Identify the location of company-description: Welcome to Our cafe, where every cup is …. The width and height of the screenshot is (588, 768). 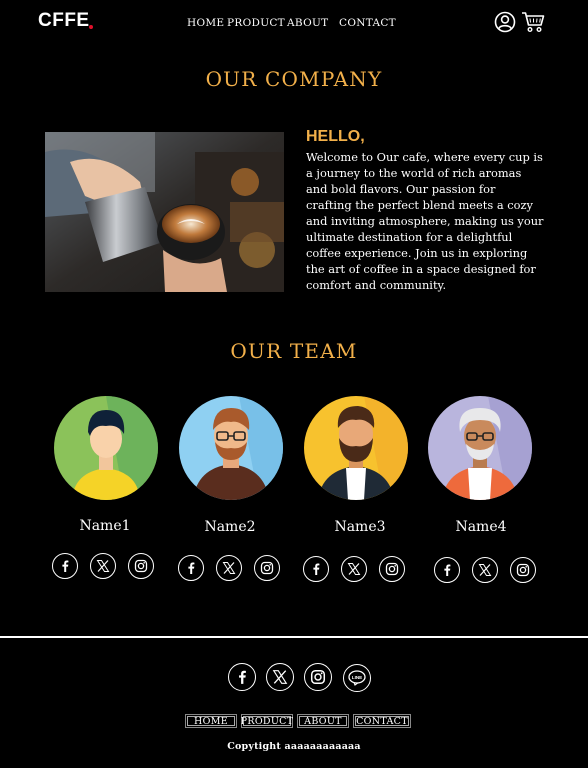
(425, 221).